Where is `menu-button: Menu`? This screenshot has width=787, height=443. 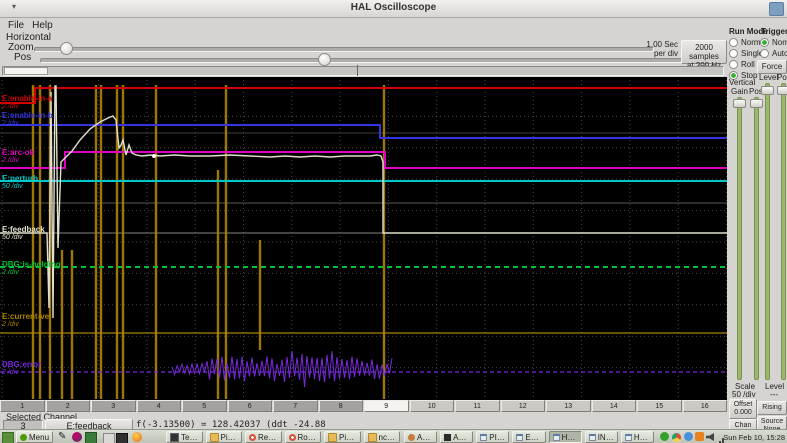
menu-button: Menu is located at coordinates (35, 437).